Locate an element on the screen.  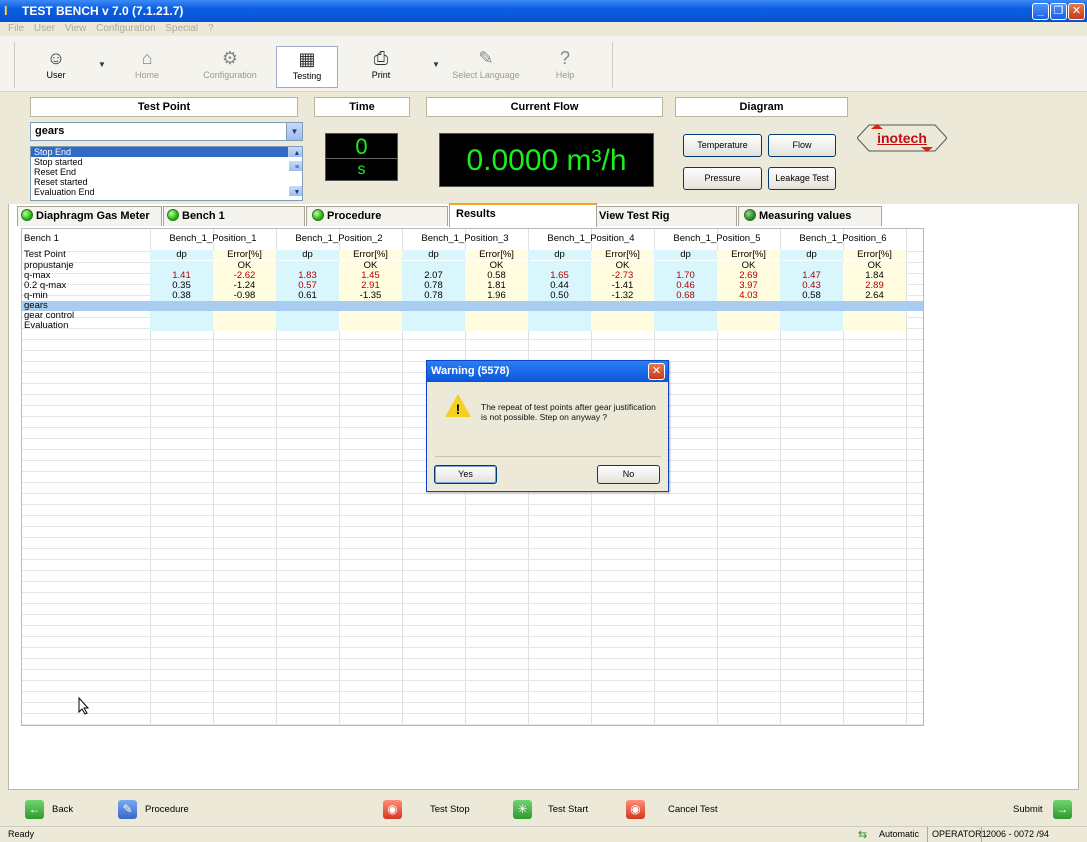
cancel-test-button: ◉ Cancel Test is located at coordinates (671, 810).